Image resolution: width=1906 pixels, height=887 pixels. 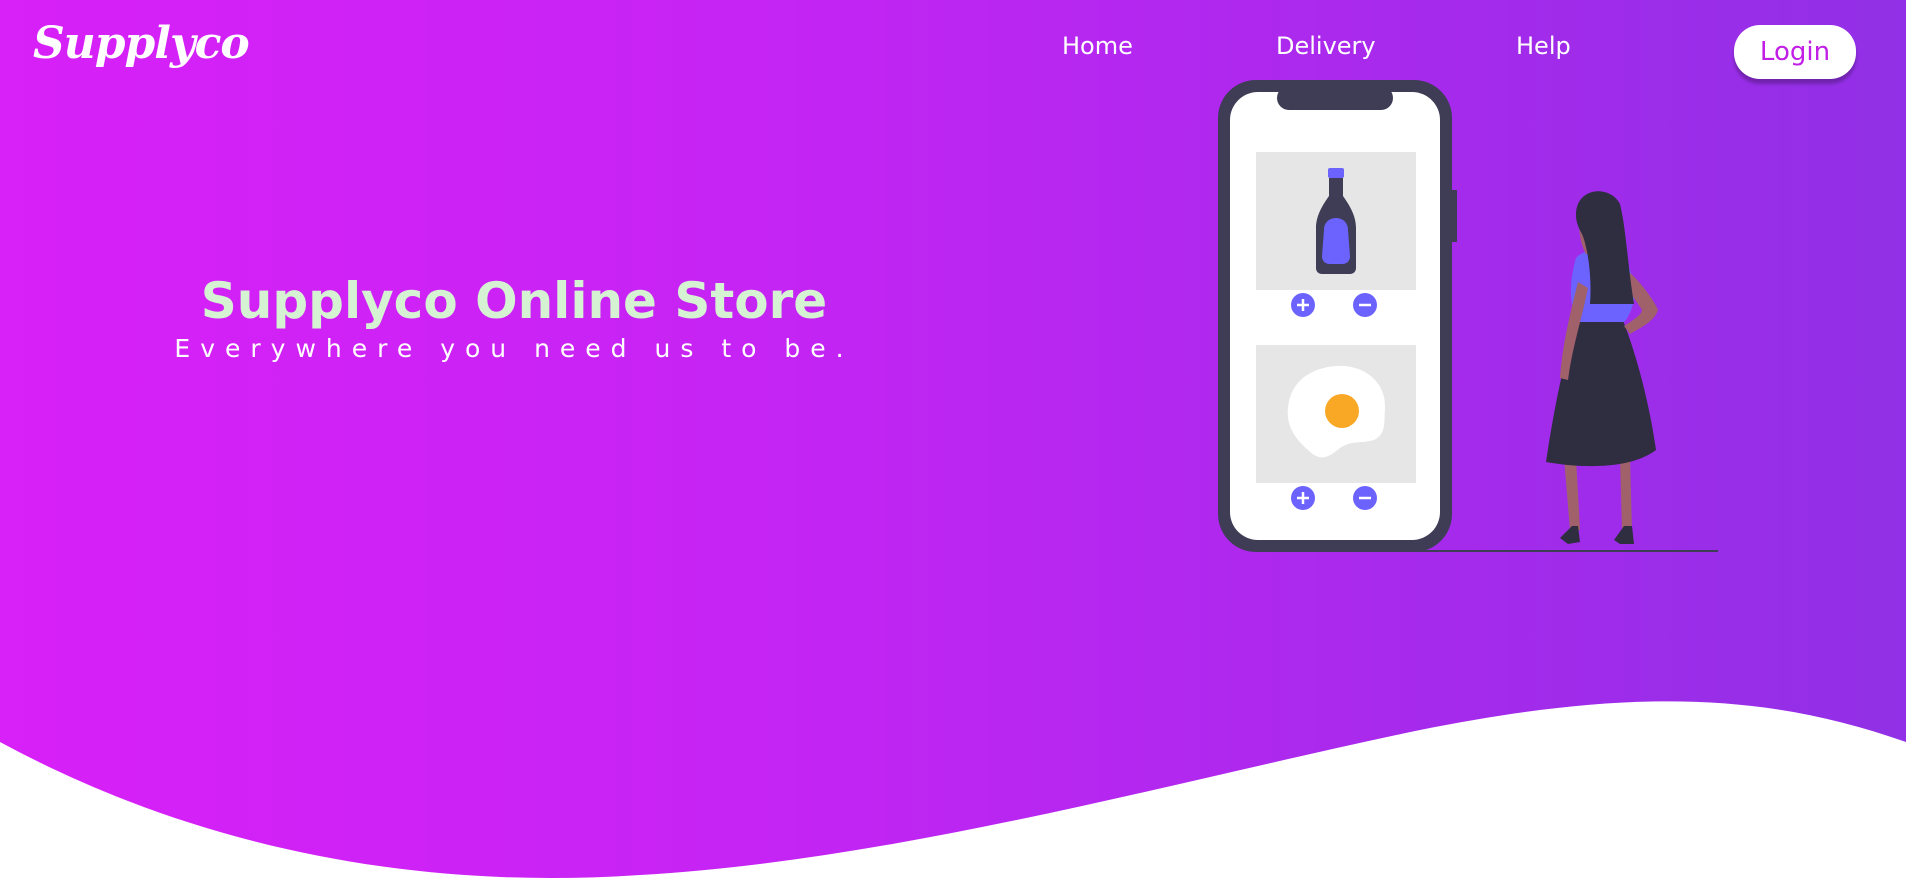 What do you see at coordinates (514, 348) in the screenshot?
I see `hero-subtitle: Everywhere you need us to be.` at bounding box center [514, 348].